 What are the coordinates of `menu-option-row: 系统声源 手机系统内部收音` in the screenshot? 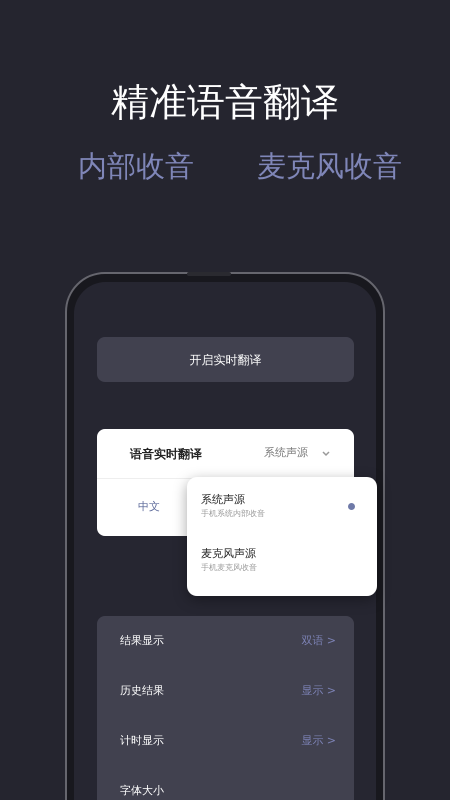 It's located at (289, 506).